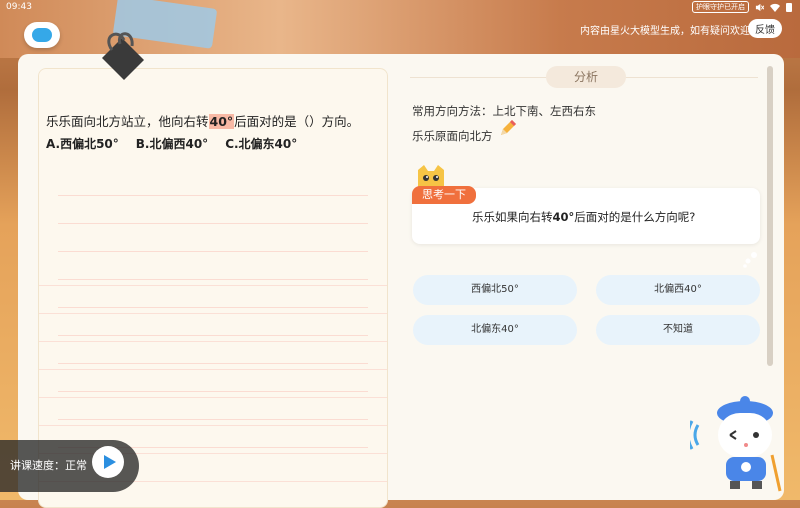 This screenshot has height=508, width=800. Describe the element at coordinates (19, 7) in the screenshot. I see `status-time: 09:43` at that location.